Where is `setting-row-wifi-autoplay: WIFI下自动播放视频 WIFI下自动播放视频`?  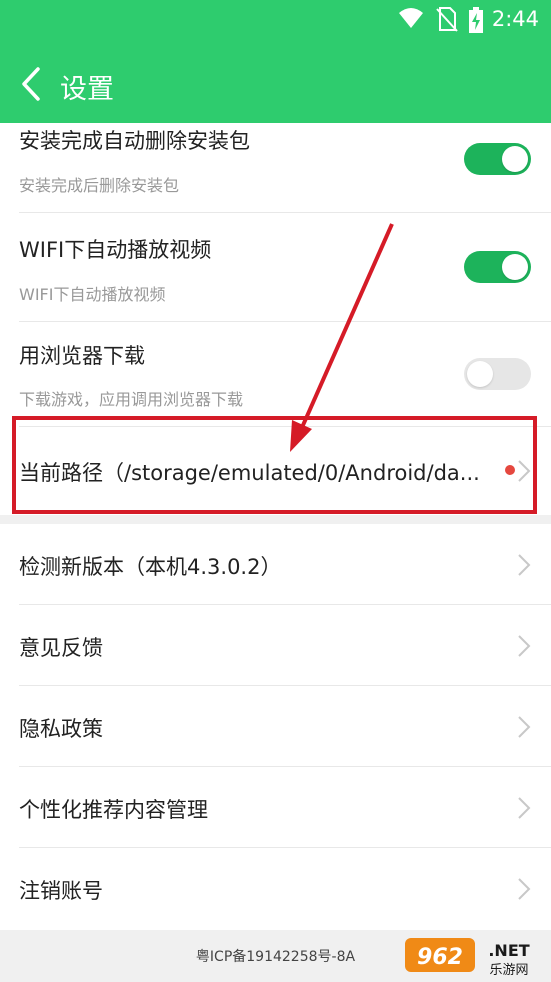 setting-row-wifi-autoplay: WIFI下自动播放视频 WIFI下自动播放视频 is located at coordinates (275, 267).